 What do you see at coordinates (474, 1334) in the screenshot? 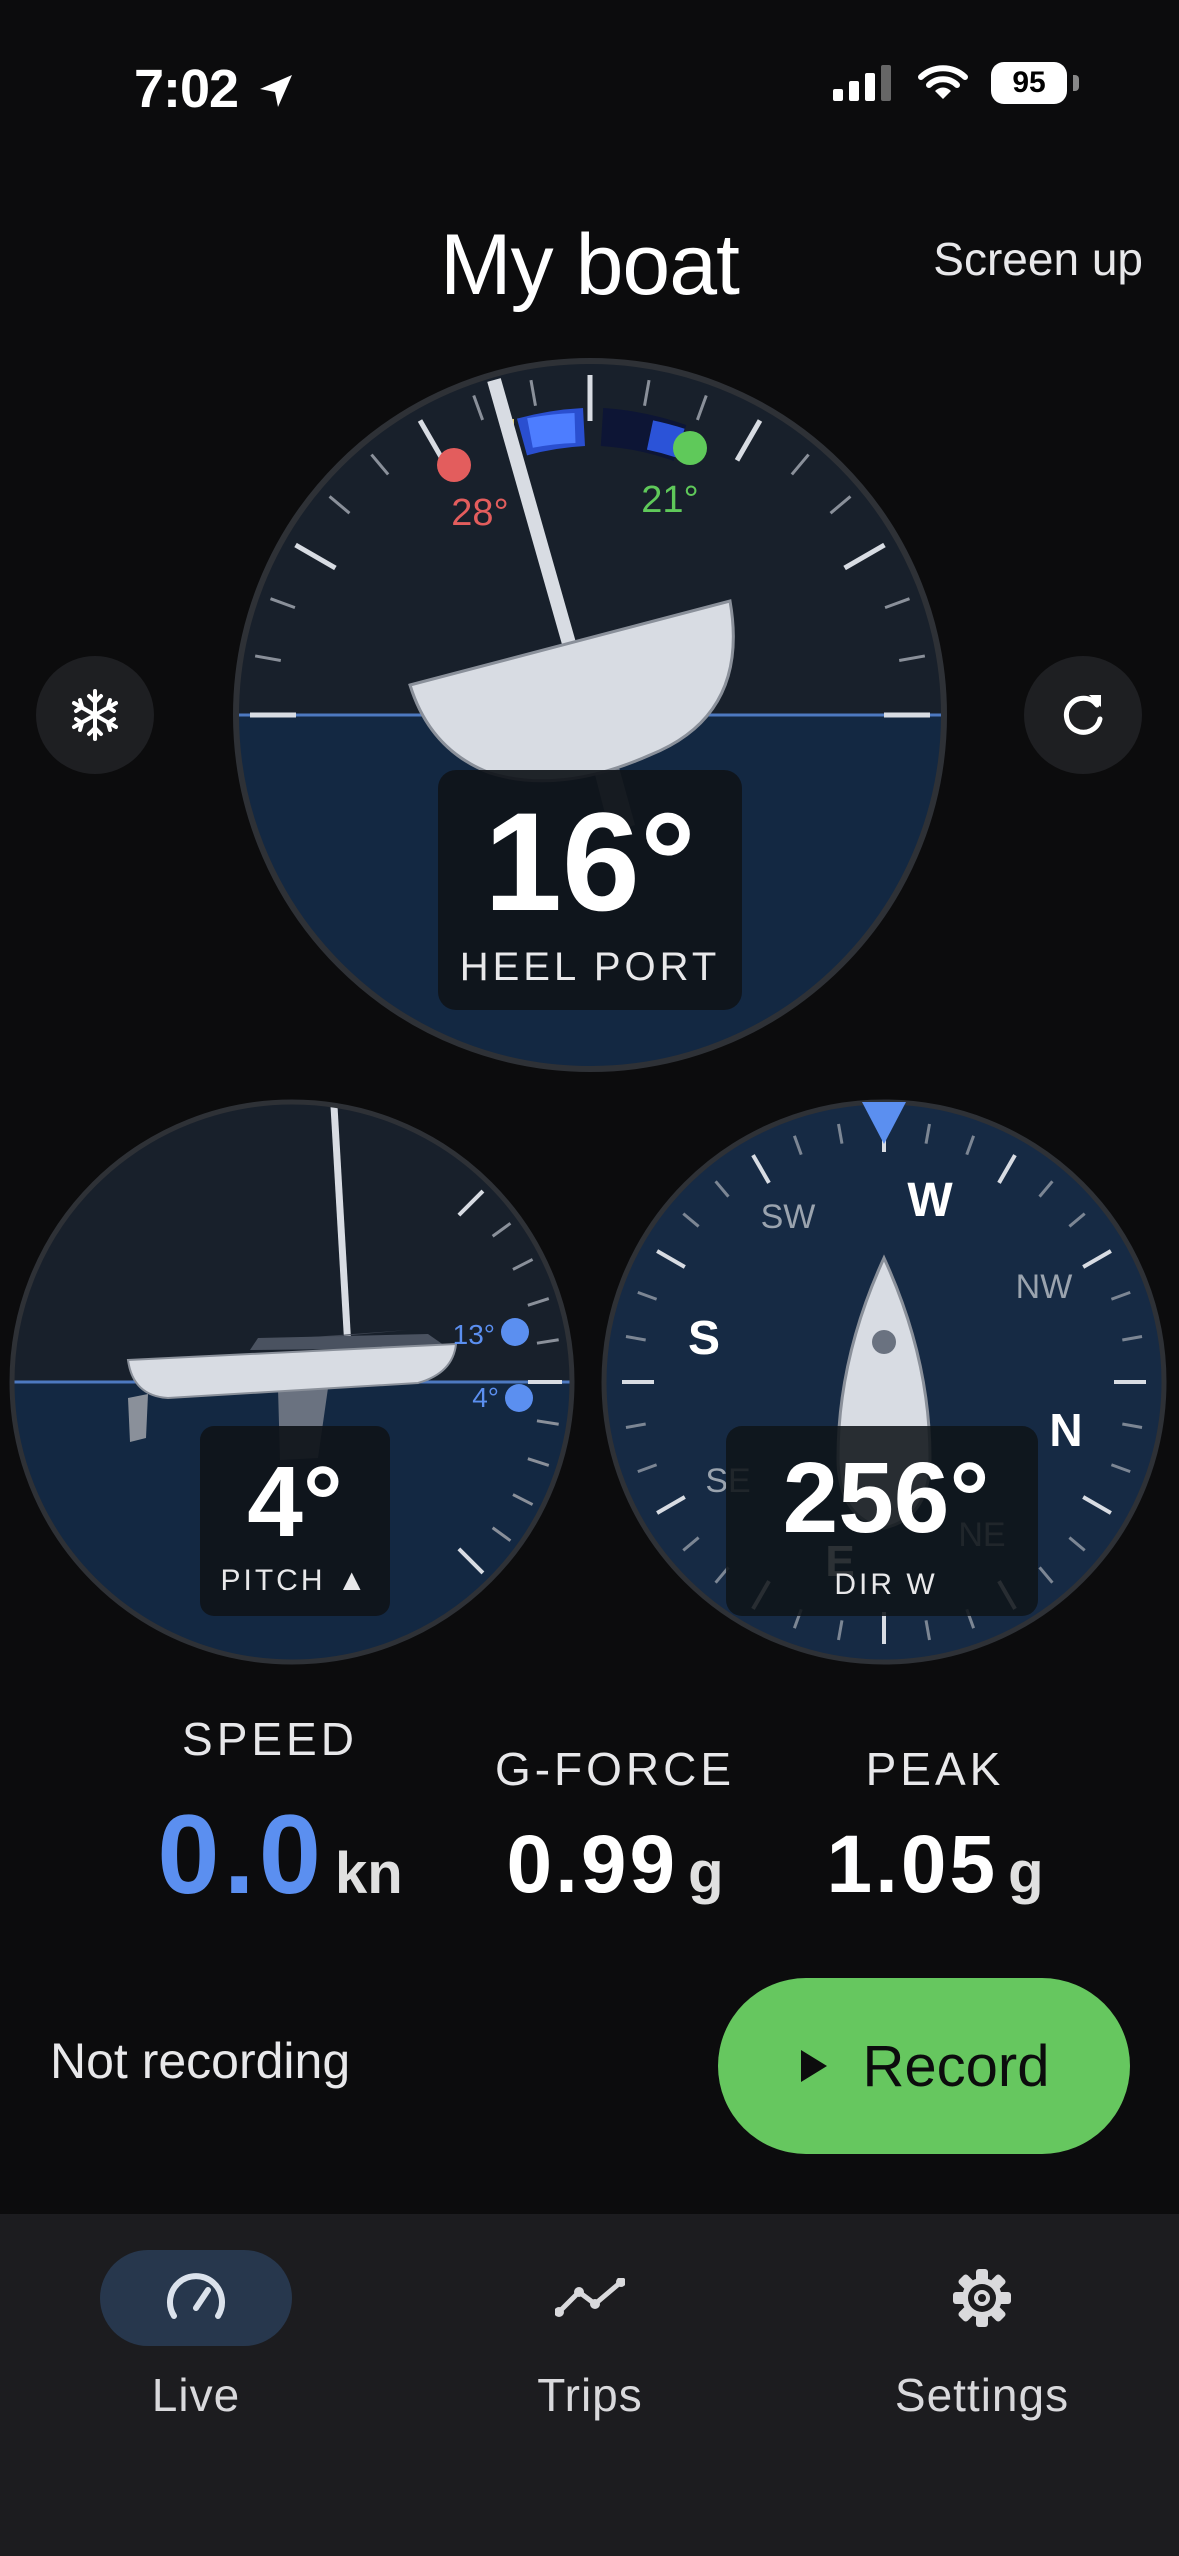
I see `pitch-max-label: 13°` at bounding box center [474, 1334].